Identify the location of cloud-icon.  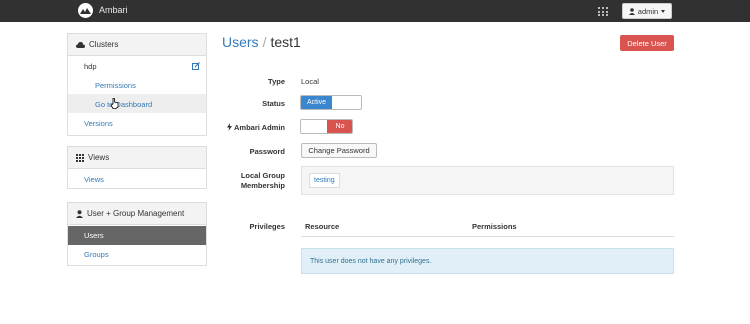
(80, 44).